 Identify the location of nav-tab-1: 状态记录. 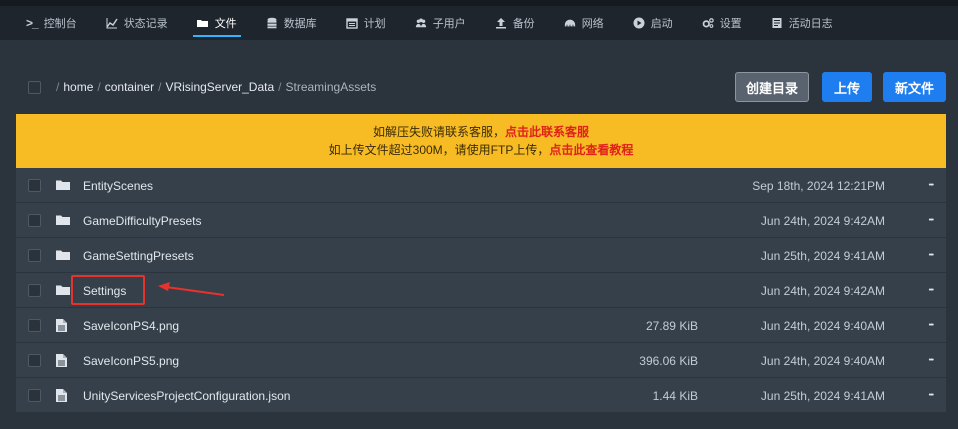
(137, 23).